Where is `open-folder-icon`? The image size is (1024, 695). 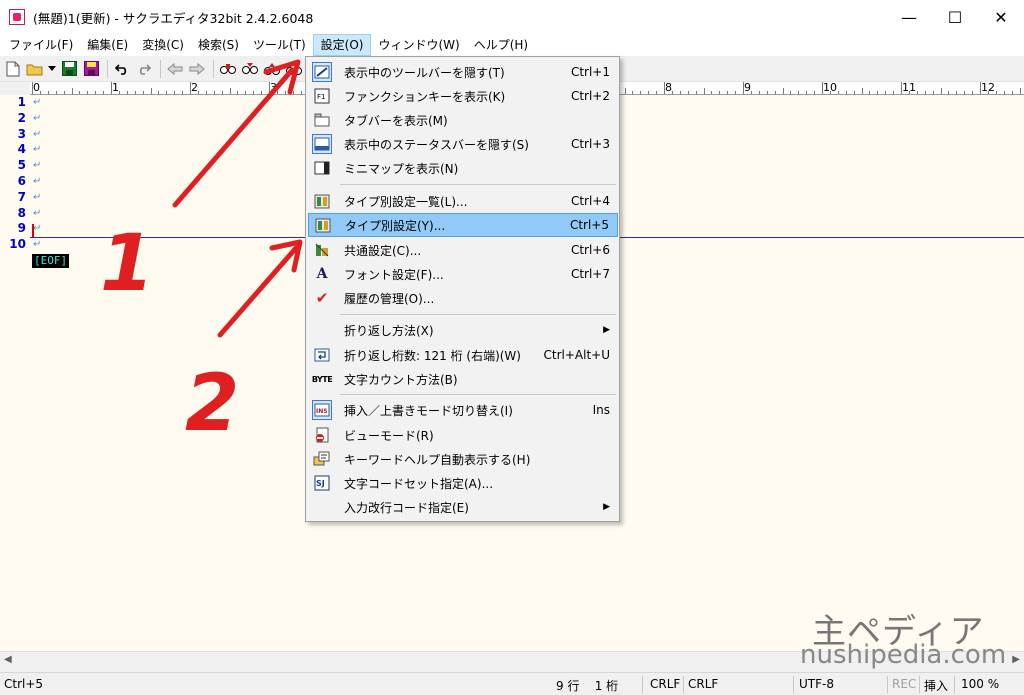 open-folder-icon is located at coordinates (35, 69).